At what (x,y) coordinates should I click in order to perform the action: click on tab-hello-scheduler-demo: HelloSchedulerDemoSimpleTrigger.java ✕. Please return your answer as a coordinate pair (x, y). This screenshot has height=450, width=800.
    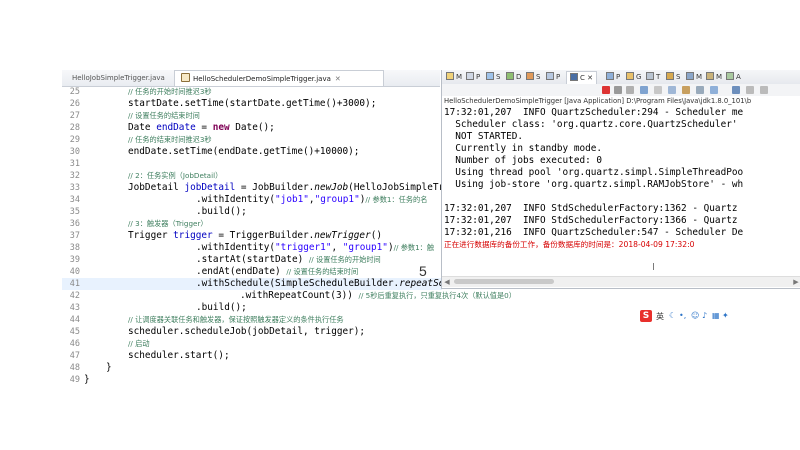
    Looking at the image, I should click on (279, 78).